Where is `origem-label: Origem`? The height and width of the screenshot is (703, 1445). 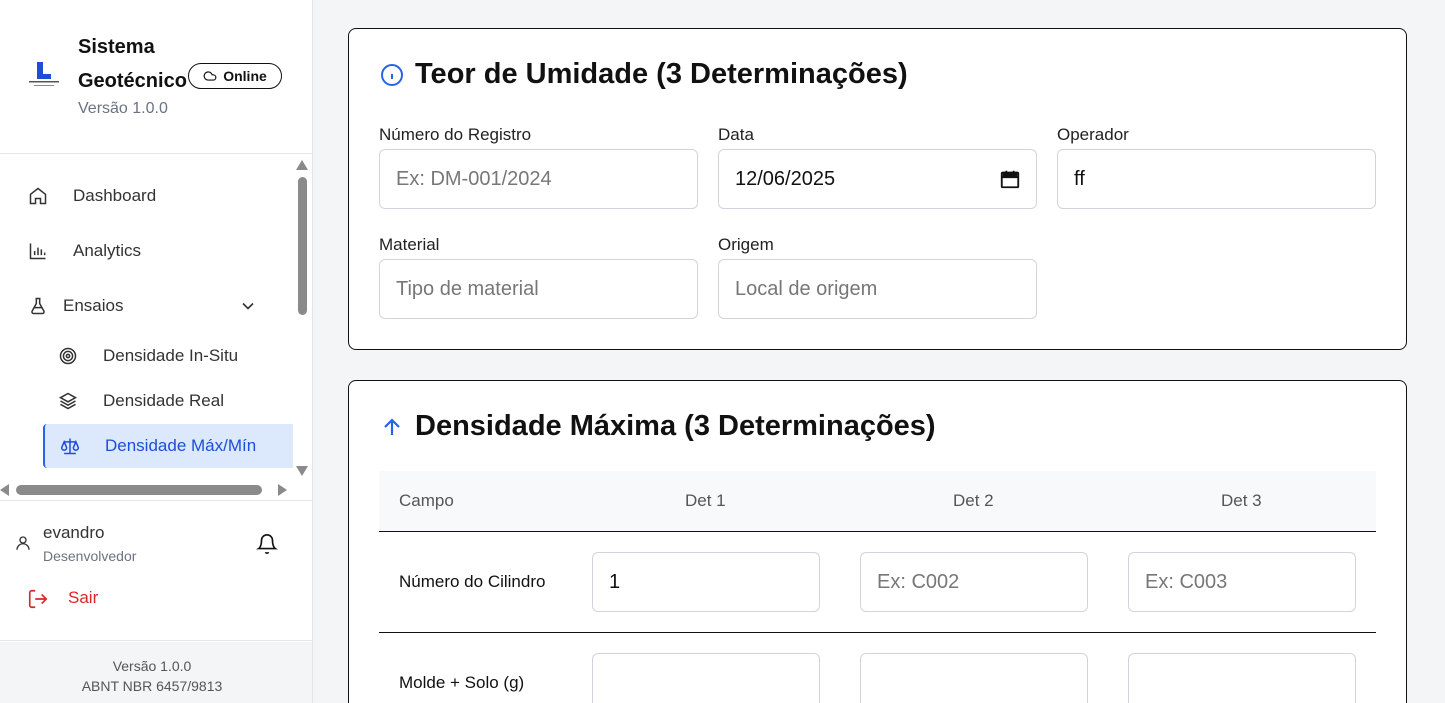
origem-label: Origem is located at coordinates (746, 244).